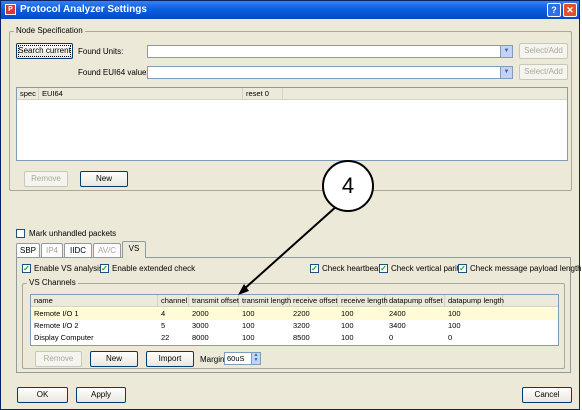 The image size is (582, 410). Describe the element at coordinates (49, 30) in the screenshot. I see `node-specification-legend: Node Specification` at that location.